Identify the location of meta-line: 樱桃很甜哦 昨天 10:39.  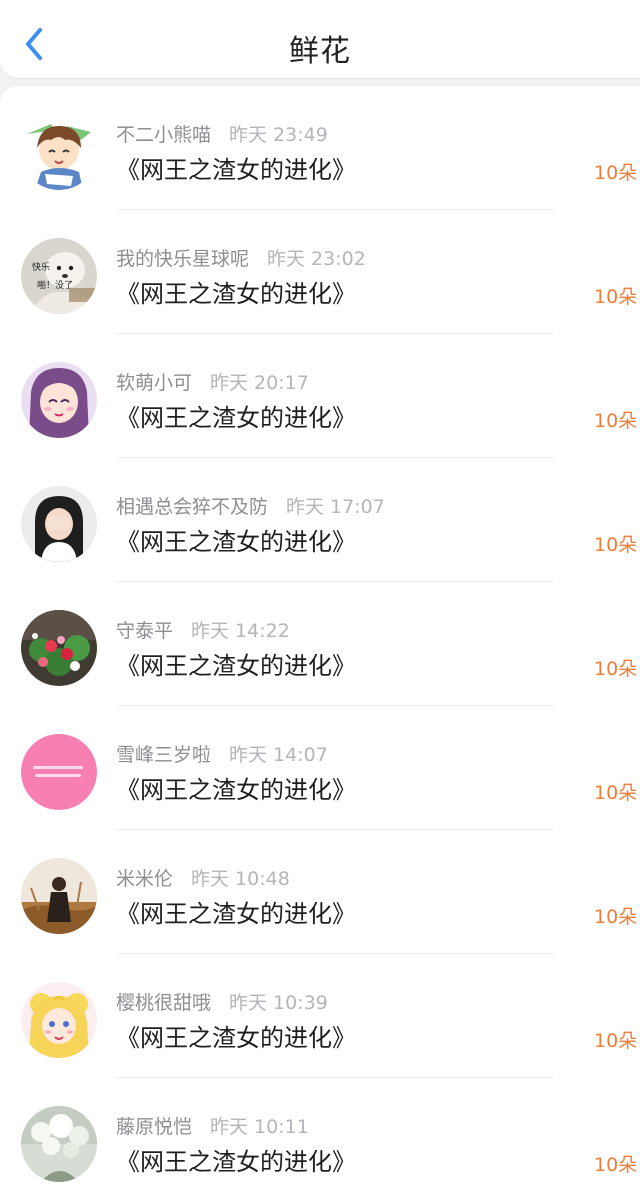
(222, 1001).